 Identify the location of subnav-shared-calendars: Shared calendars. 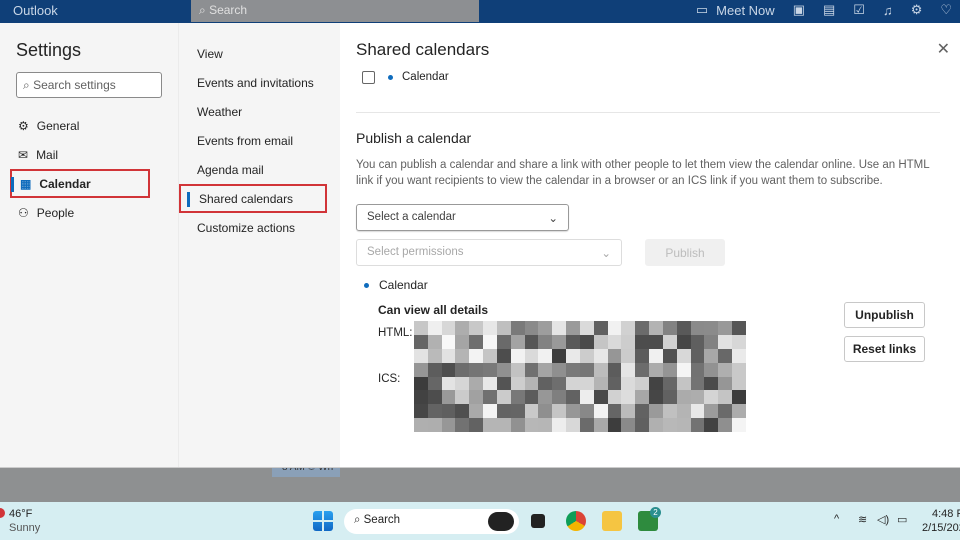
(253, 198).